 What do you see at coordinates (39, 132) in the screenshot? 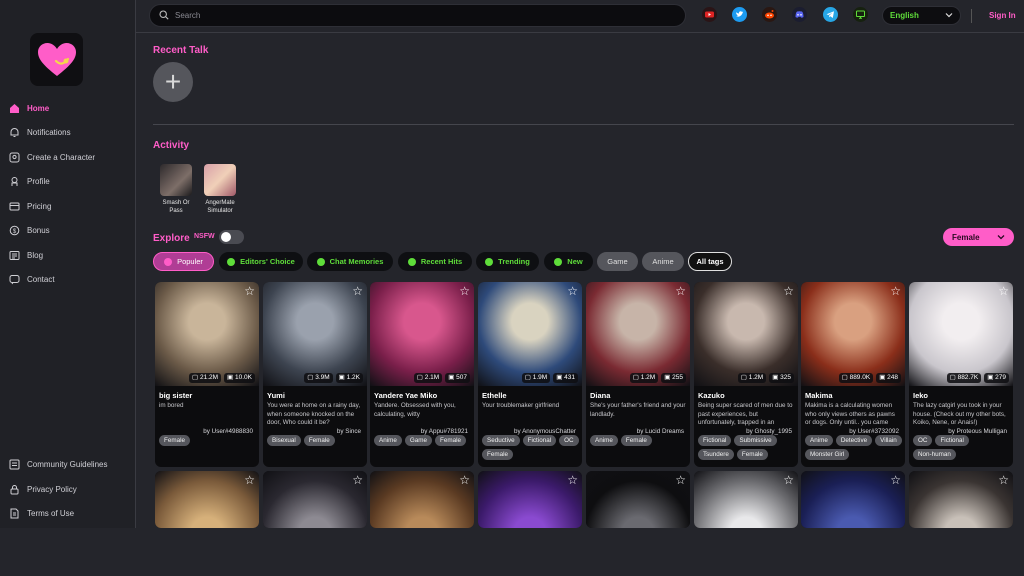
I see `sidebar-item-notifications: Notifications` at bounding box center [39, 132].